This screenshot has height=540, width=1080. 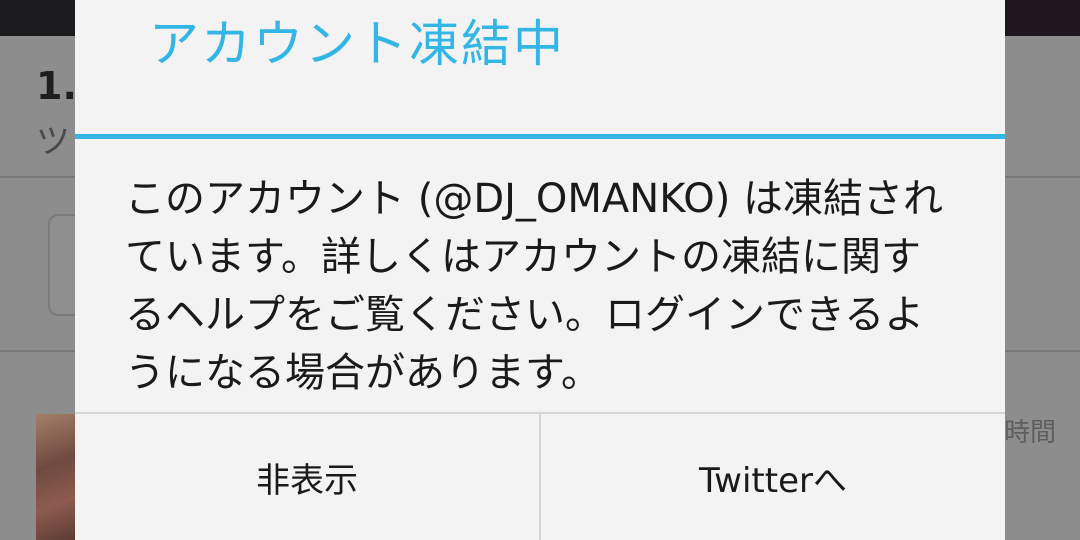 What do you see at coordinates (357, 44) in the screenshot?
I see `dialog-title: アカウント凍結中` at bounding box center [357, 44].